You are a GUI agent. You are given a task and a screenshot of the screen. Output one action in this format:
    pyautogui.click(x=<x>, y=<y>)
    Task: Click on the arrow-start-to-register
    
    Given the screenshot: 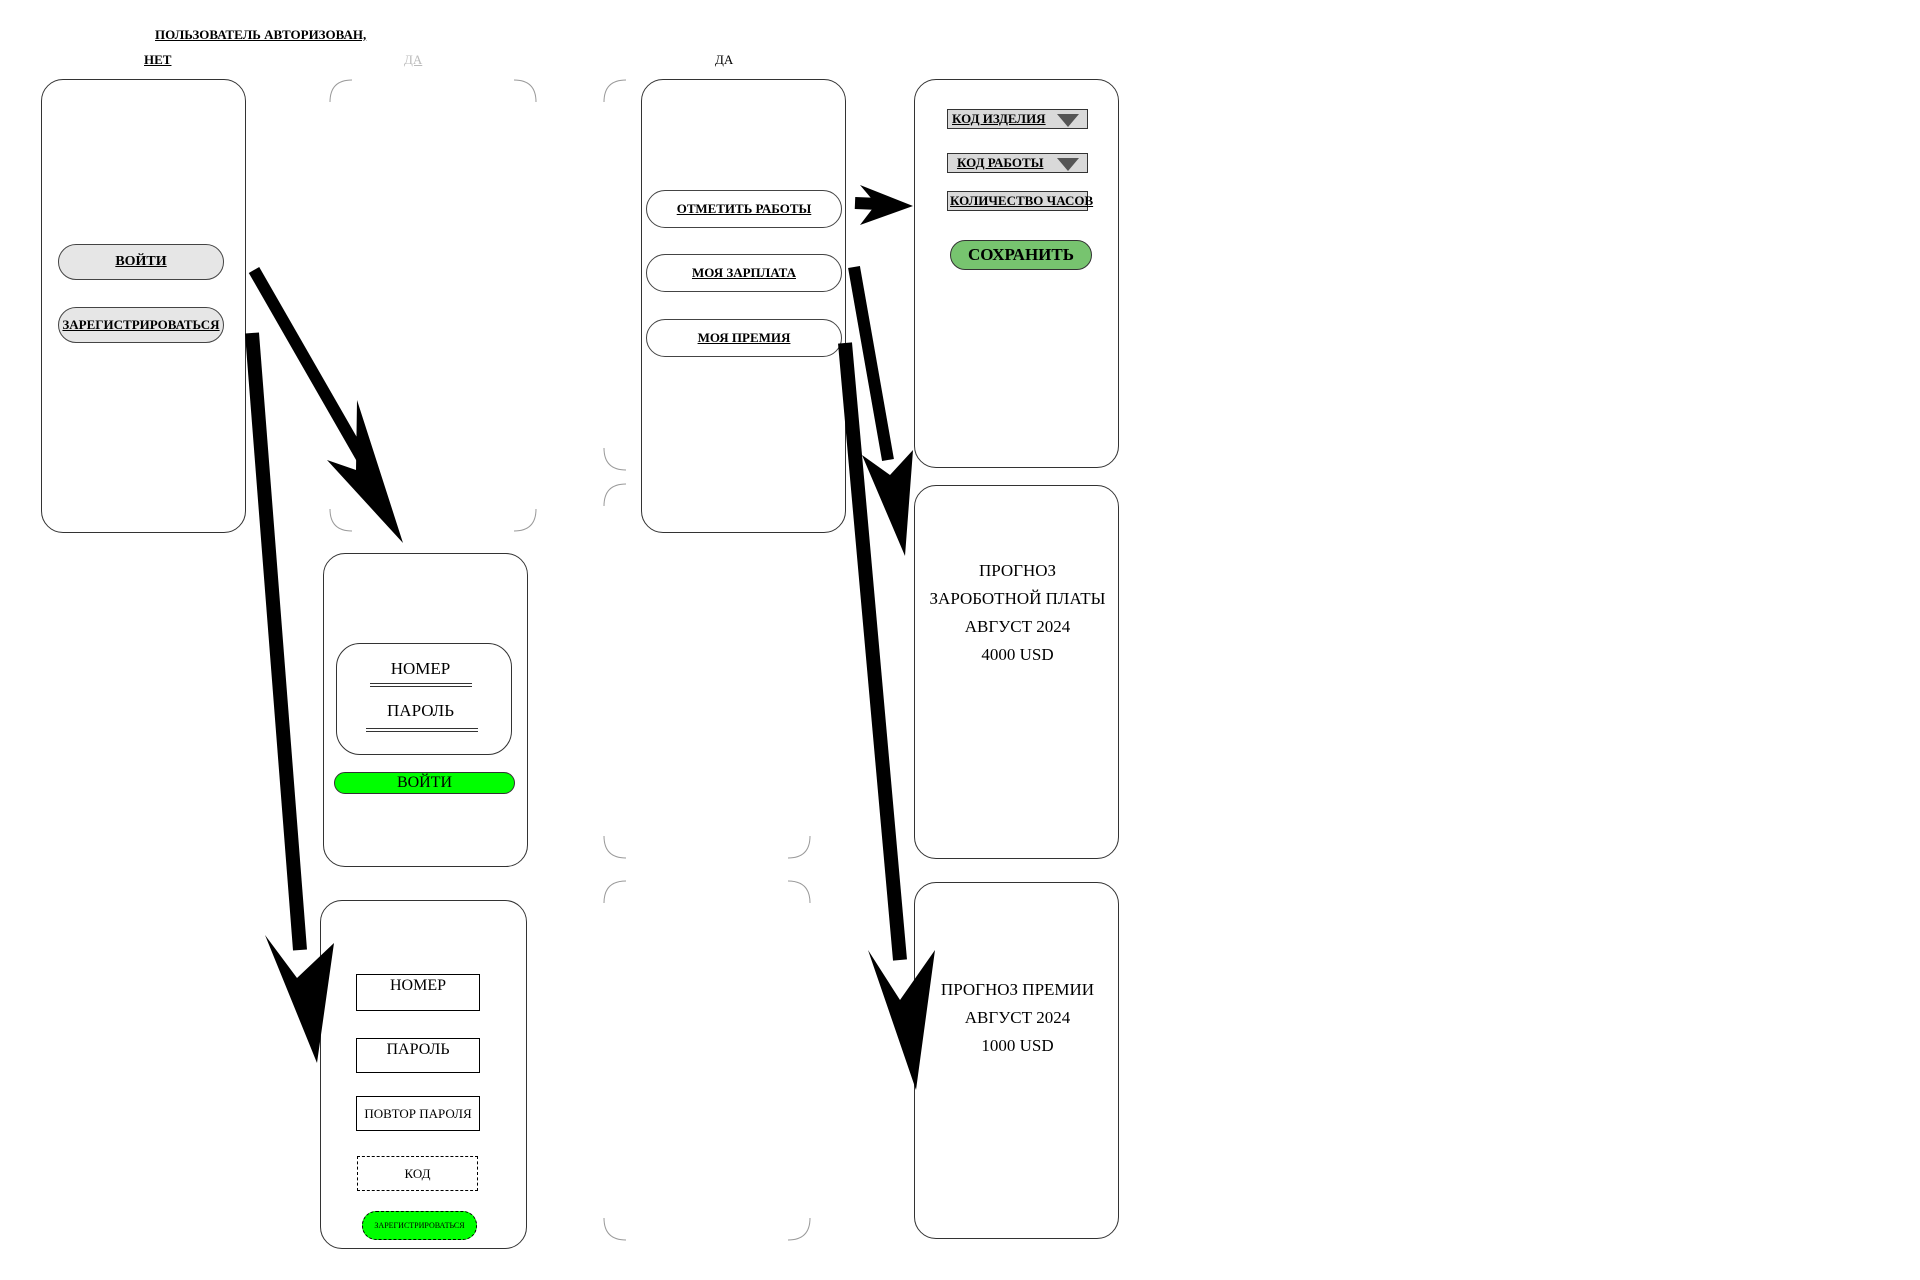 What is the action you would take?
    pyautogui.click(x=289, y=697)
    